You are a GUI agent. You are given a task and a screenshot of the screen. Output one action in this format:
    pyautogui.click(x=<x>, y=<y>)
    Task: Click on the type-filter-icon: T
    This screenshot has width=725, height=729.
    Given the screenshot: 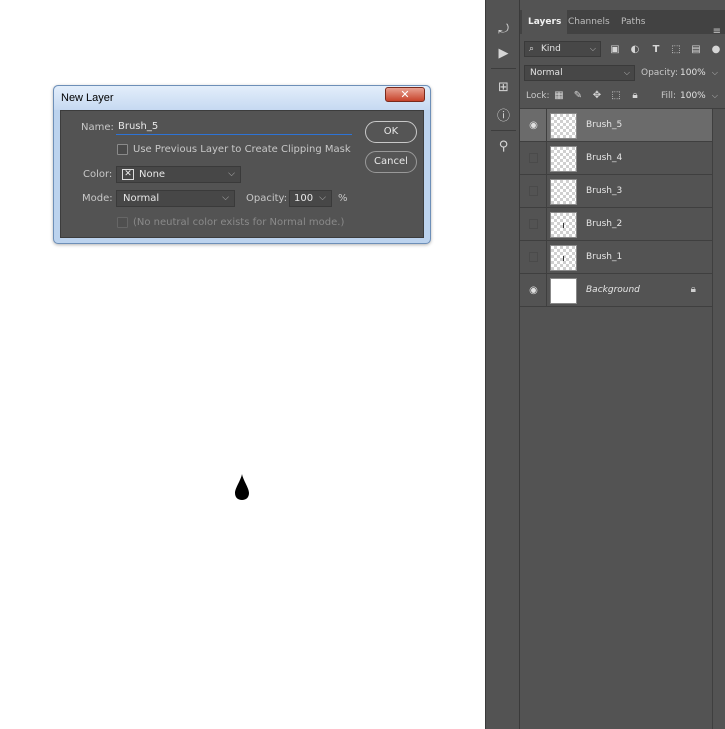 What is the action you would take?
    pyautogui.click(x=656, y=50)
    